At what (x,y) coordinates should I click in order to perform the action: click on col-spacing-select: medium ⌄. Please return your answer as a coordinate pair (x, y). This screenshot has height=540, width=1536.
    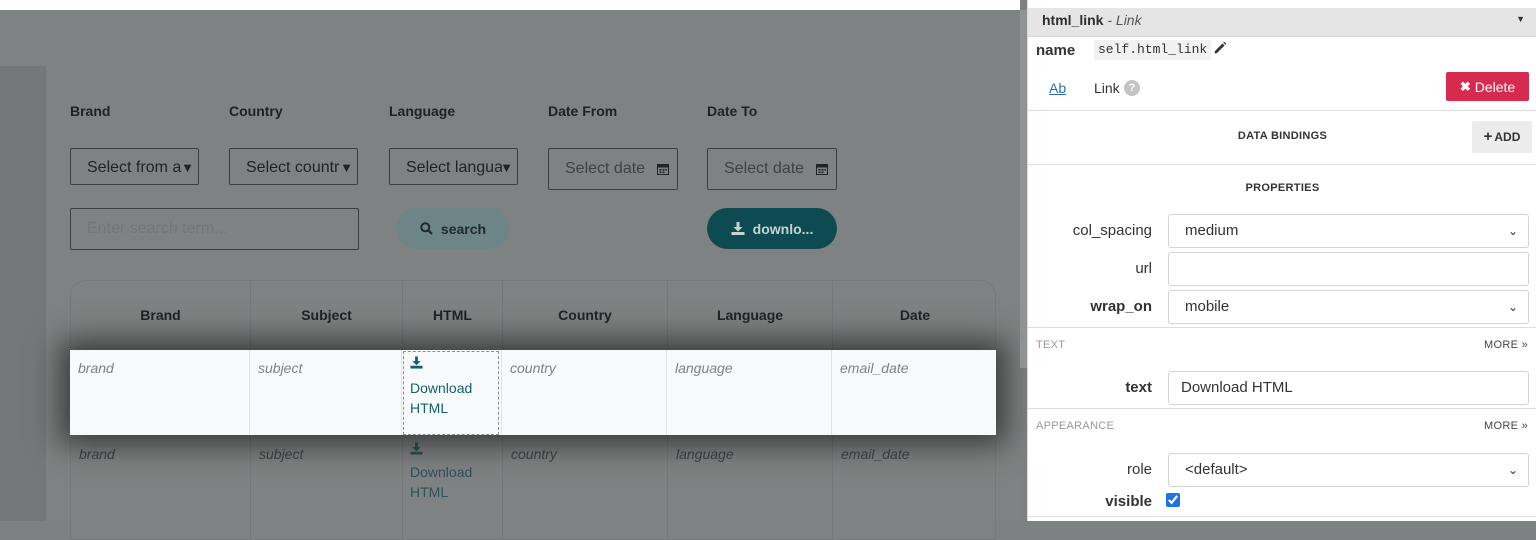
    Looking at the image, I should click on (1348, 231).